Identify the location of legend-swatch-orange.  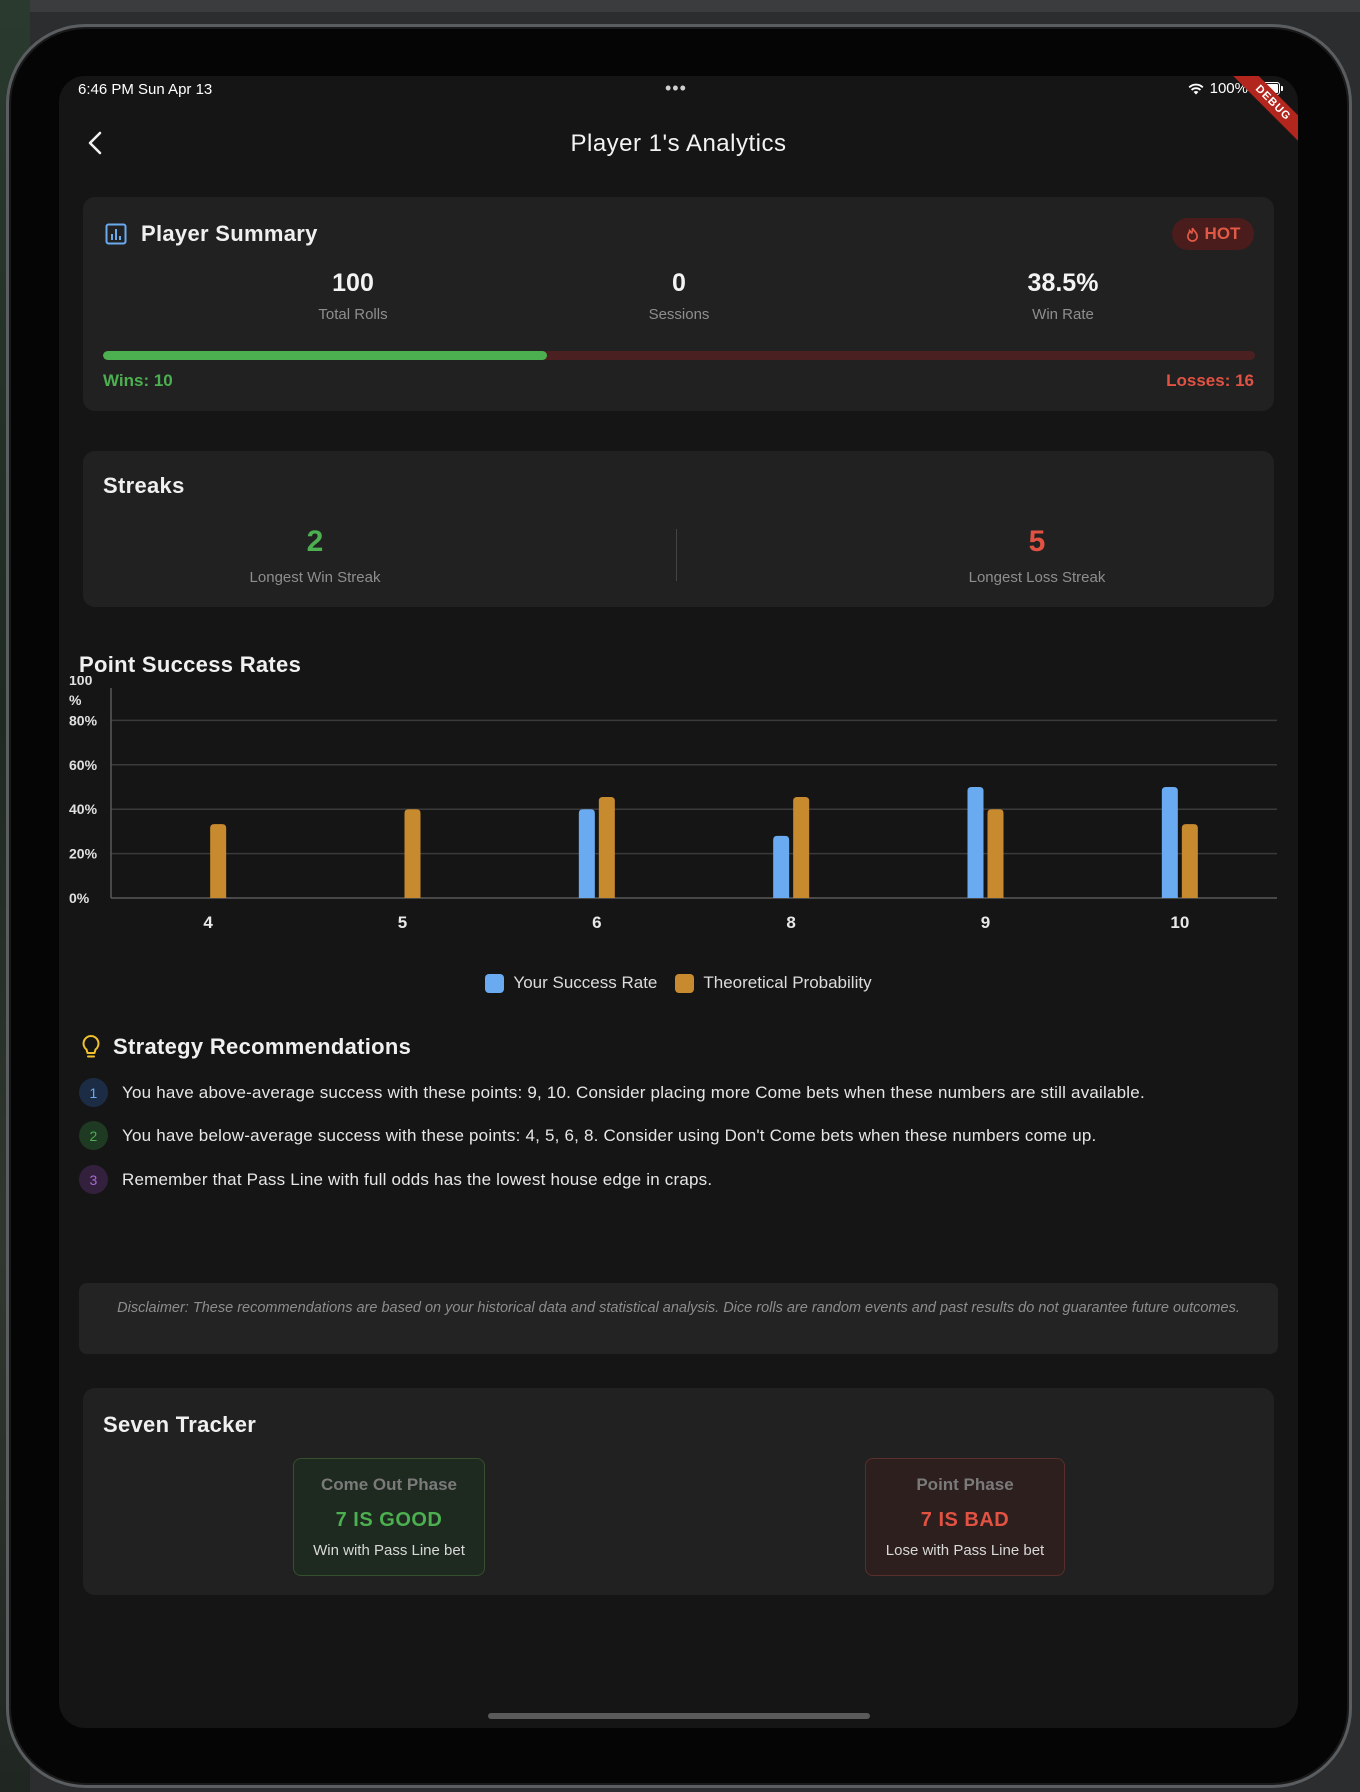
(685, 983).